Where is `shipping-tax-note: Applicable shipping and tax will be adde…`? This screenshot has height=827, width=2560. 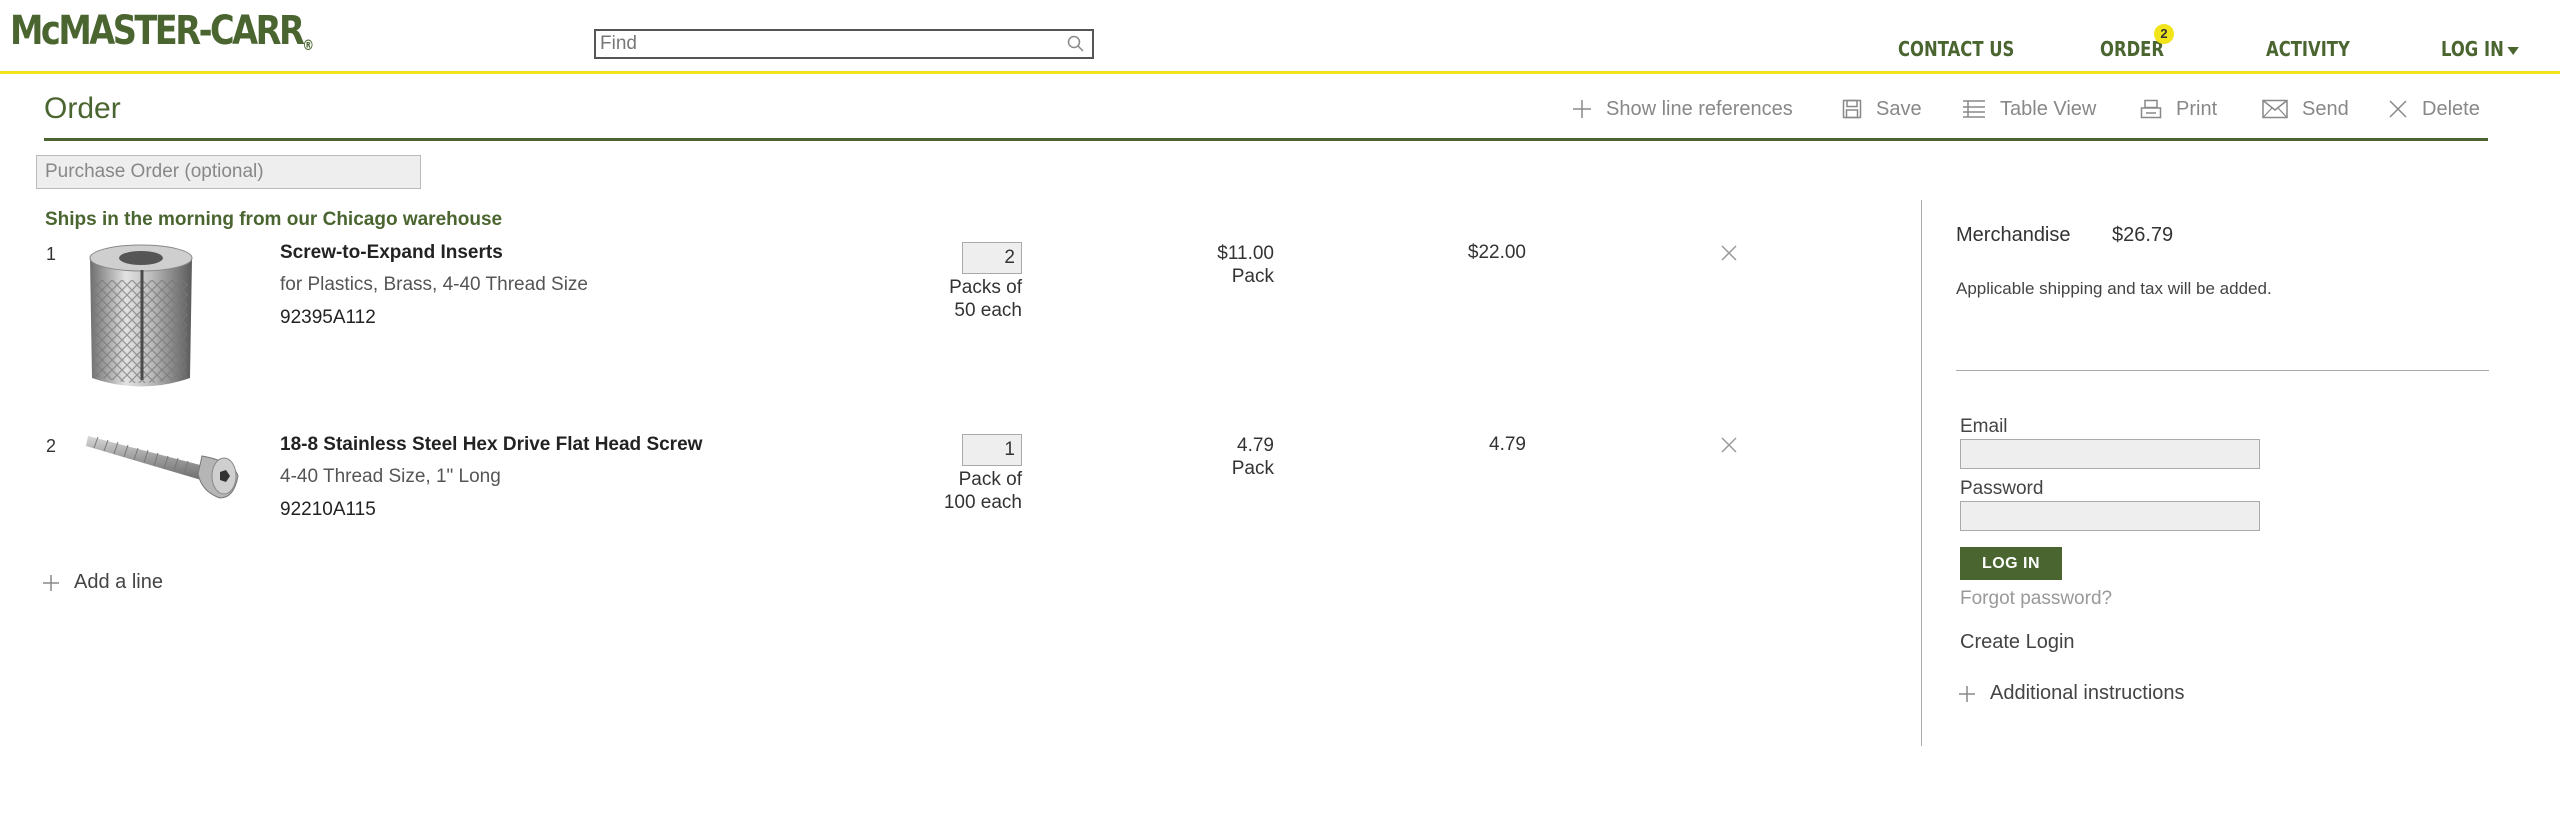
shipping-tax-note: Applicable shipping and tax will be adde… is located at coordinates (2114, 288).